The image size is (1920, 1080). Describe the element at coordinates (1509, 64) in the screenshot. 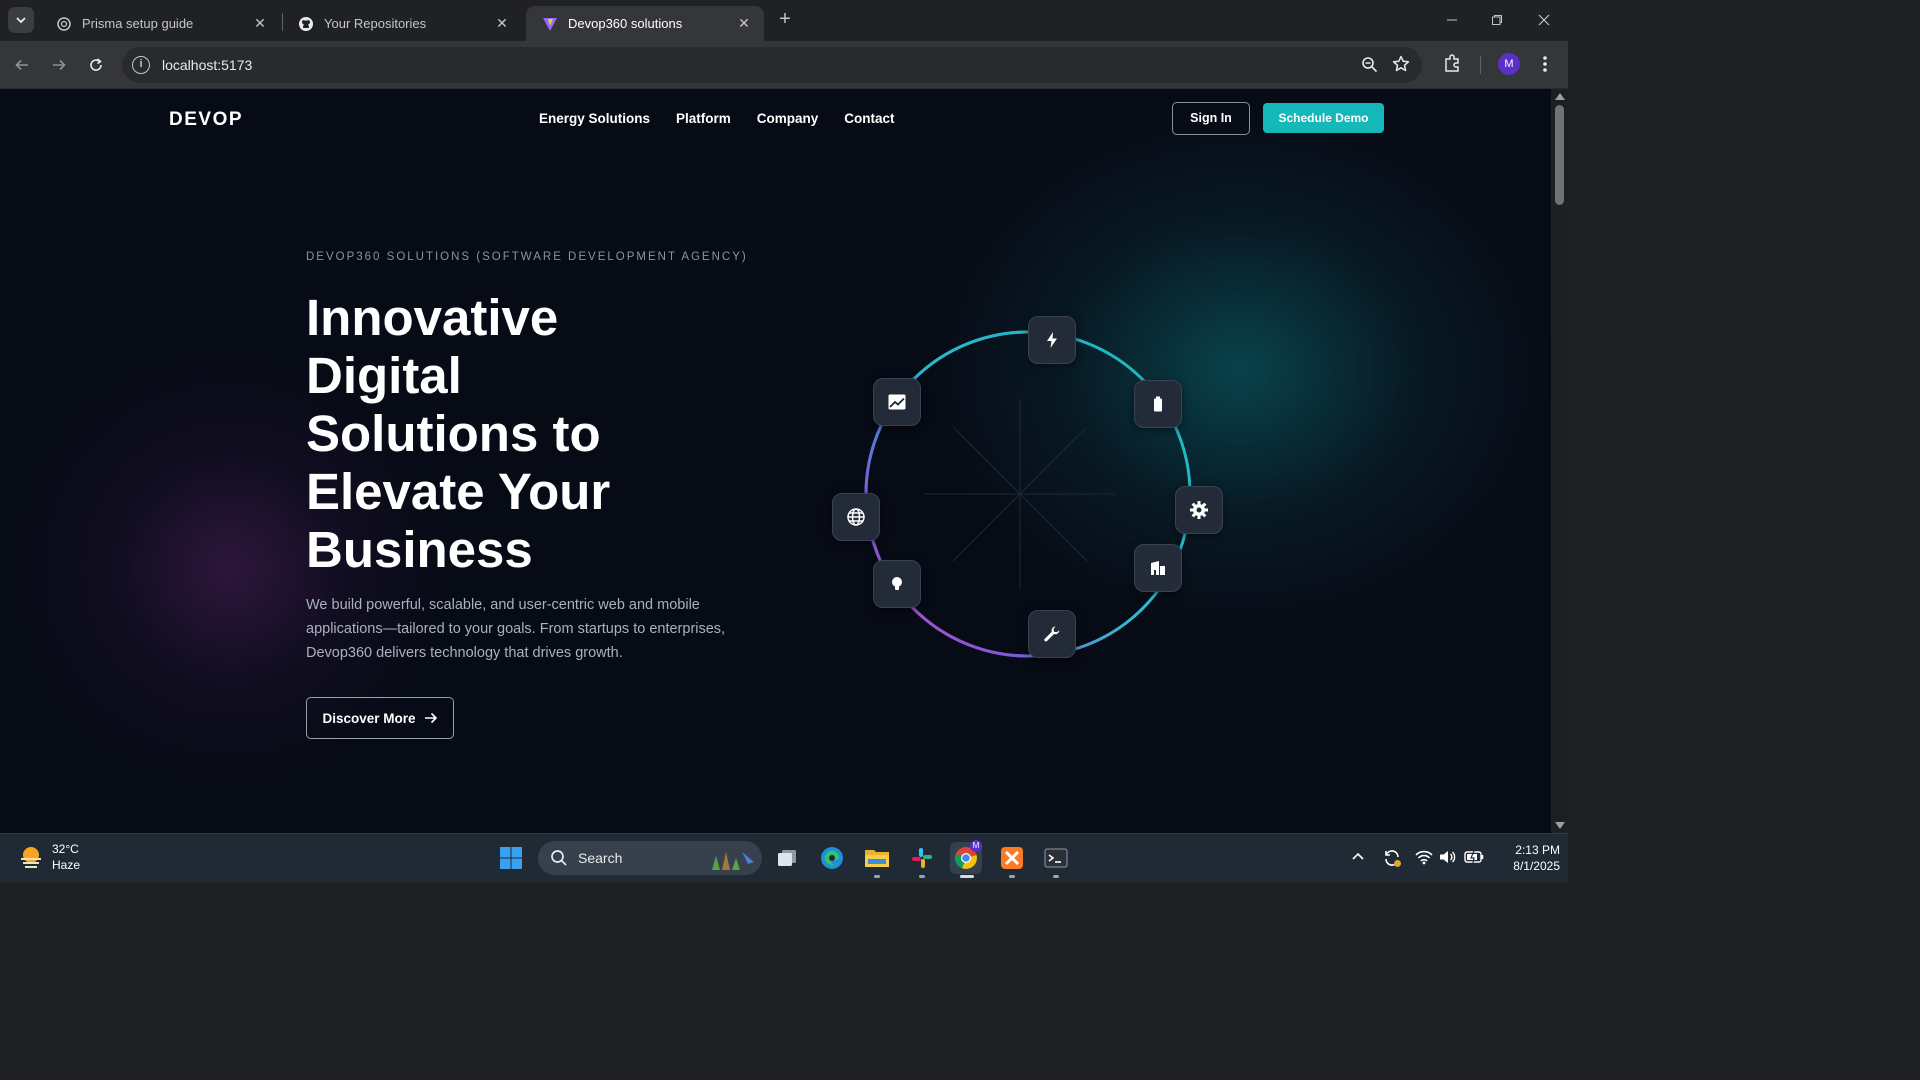

I see `profile-avatar: M` at that location.